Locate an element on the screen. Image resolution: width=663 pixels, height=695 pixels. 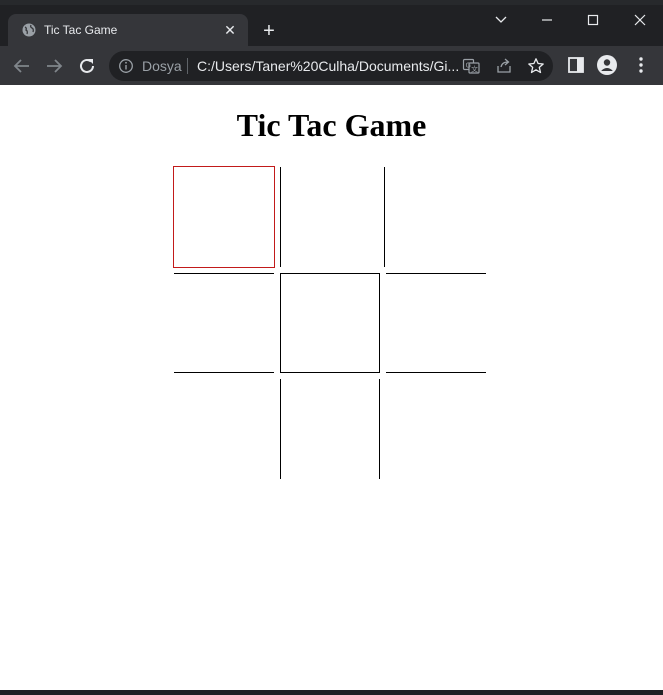
minimize-button is located at coordinates (547, 20).